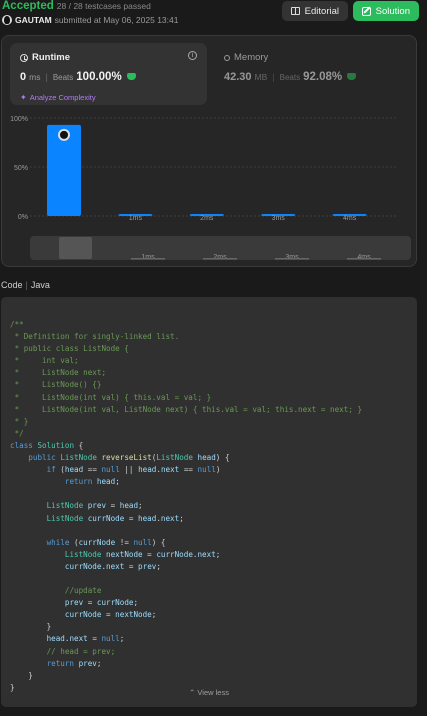 The width and height of the screenshot is (427, 716). I want to click on sparkle-icon: ✦, so click(23, 97).